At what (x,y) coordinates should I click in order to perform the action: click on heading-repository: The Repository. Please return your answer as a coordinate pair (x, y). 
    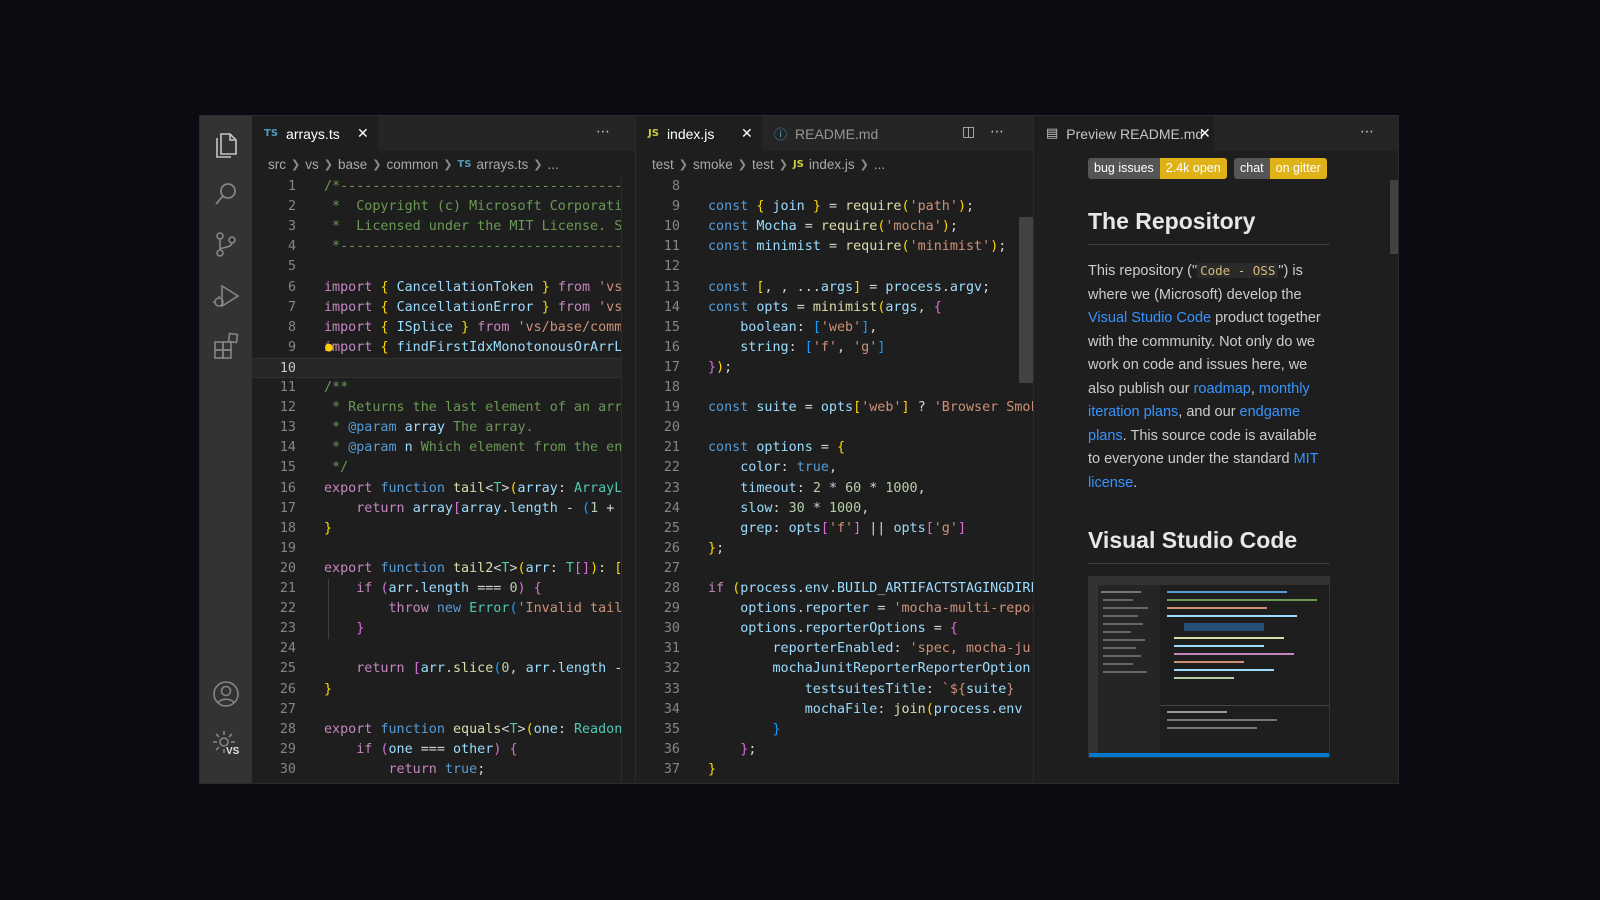
    Looking at the image, I should click on (1209, 225).